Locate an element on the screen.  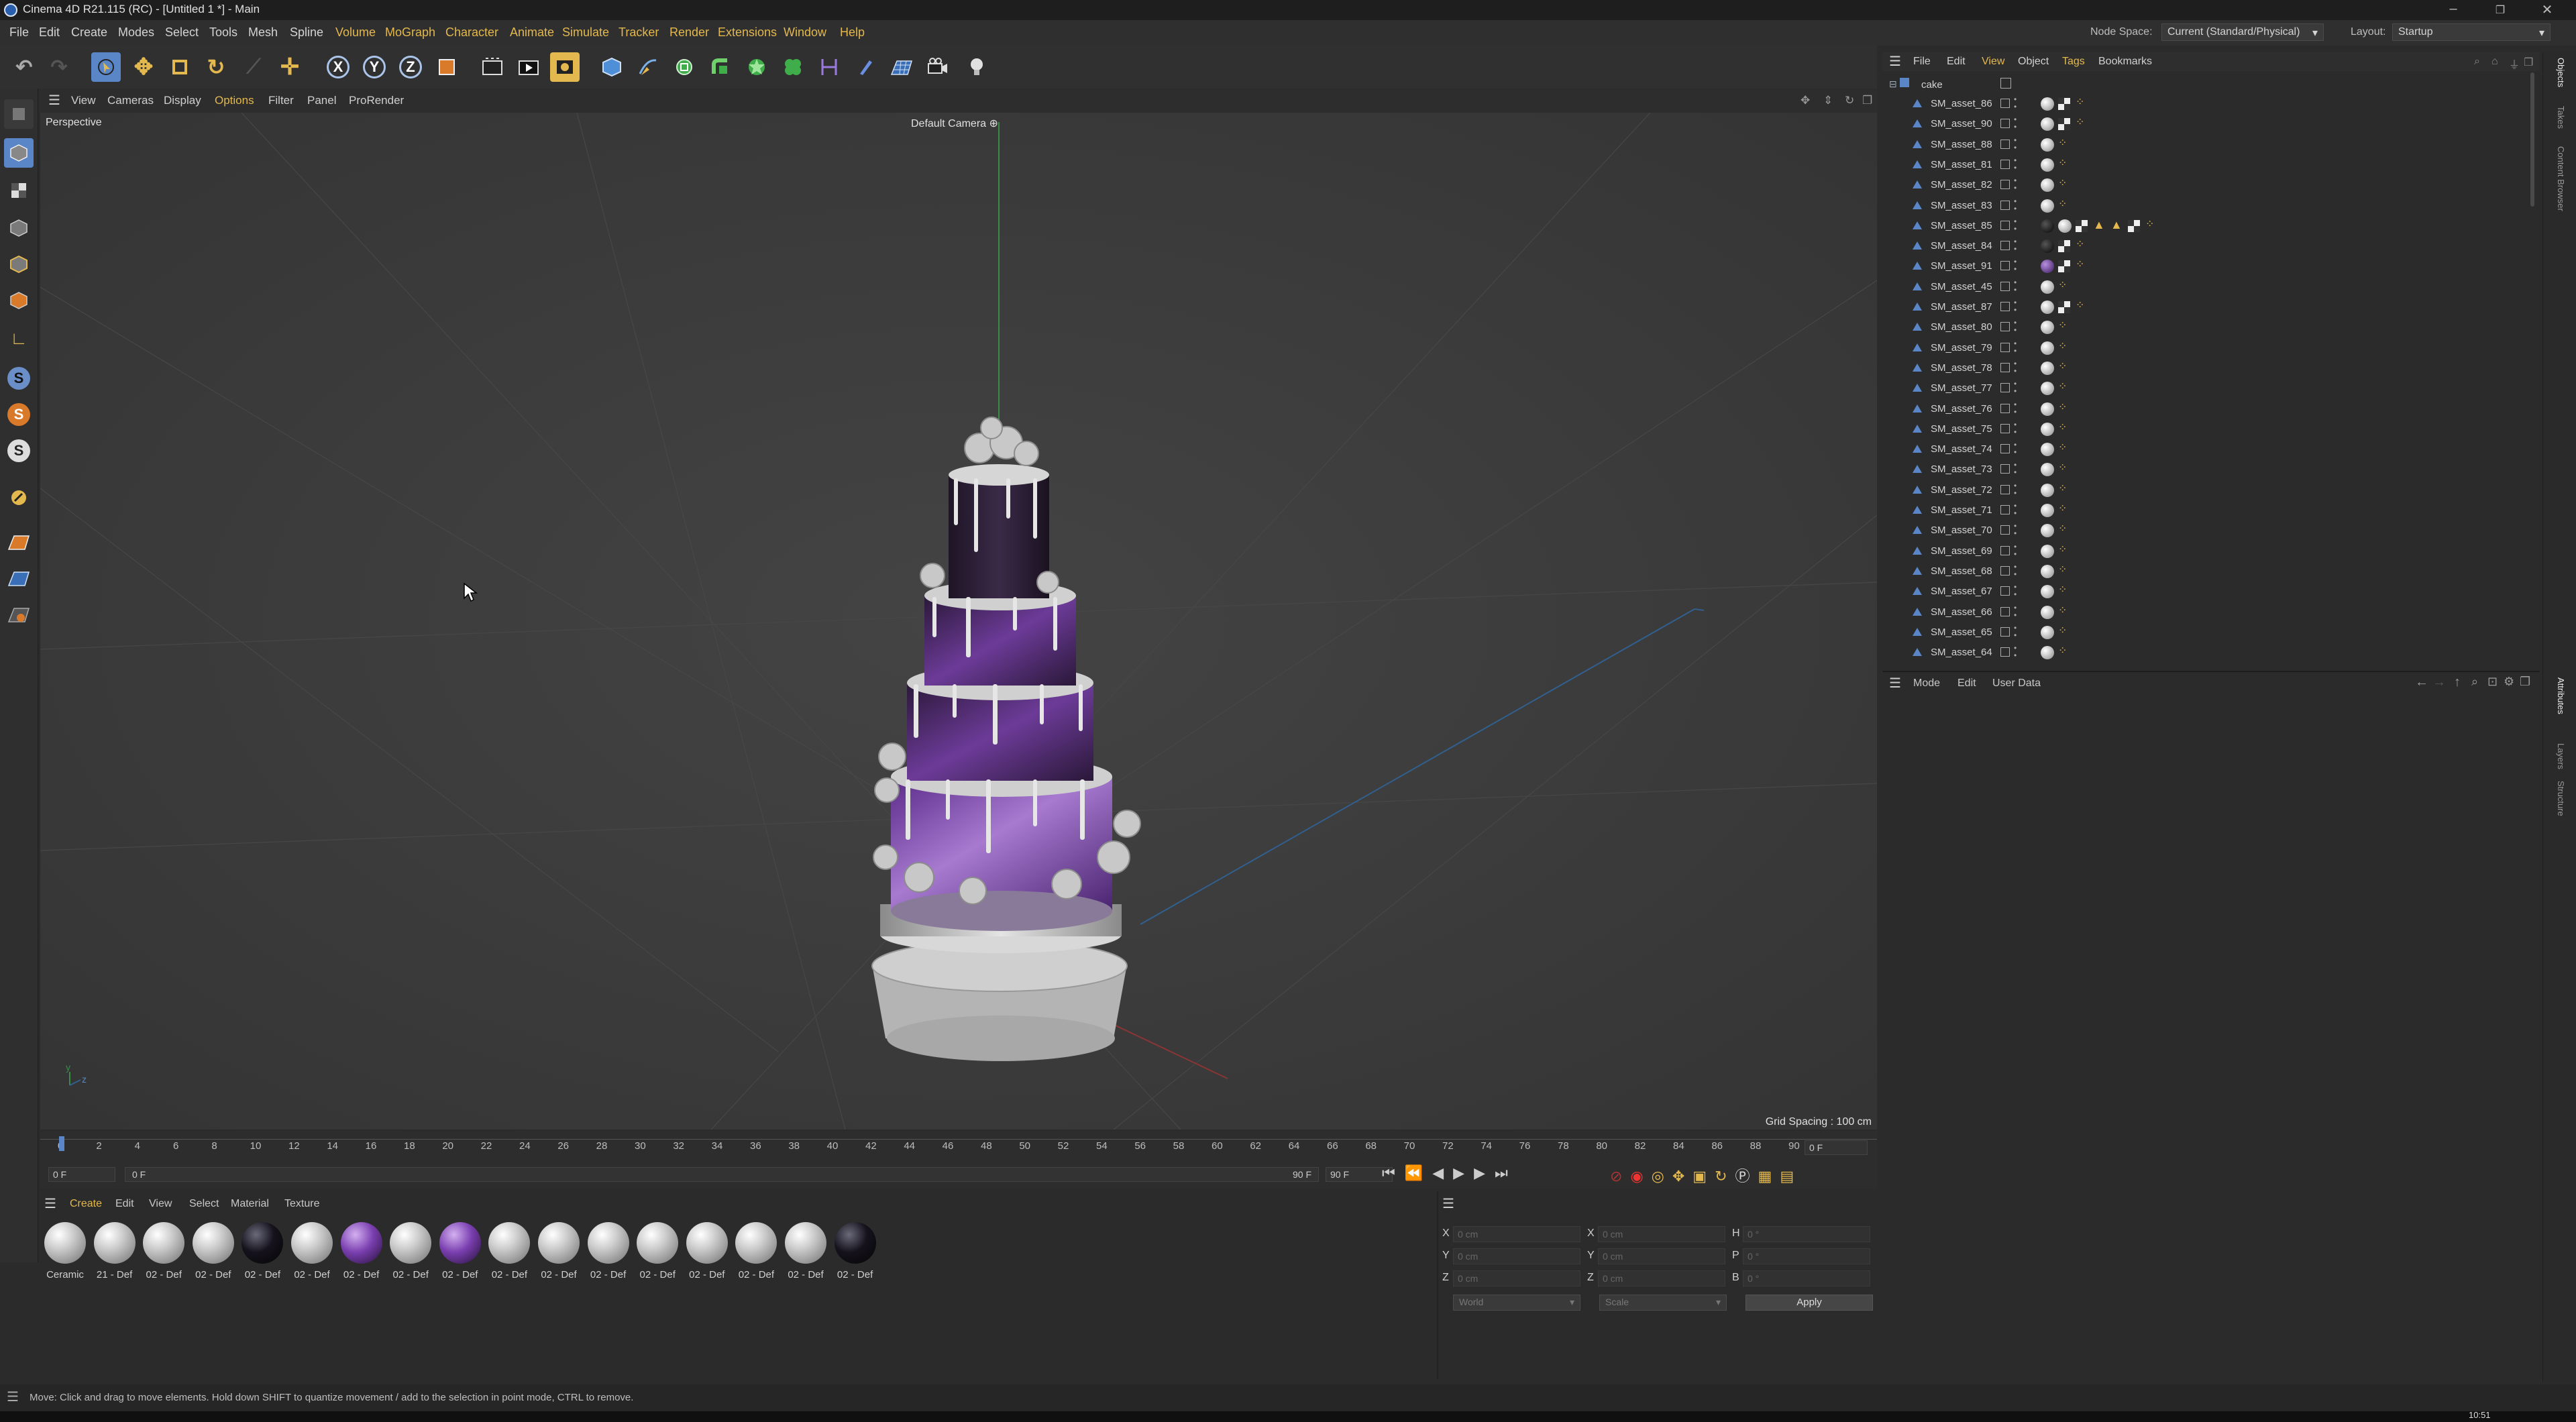
object-menu-file: File is located at coordinates (1922, 62).